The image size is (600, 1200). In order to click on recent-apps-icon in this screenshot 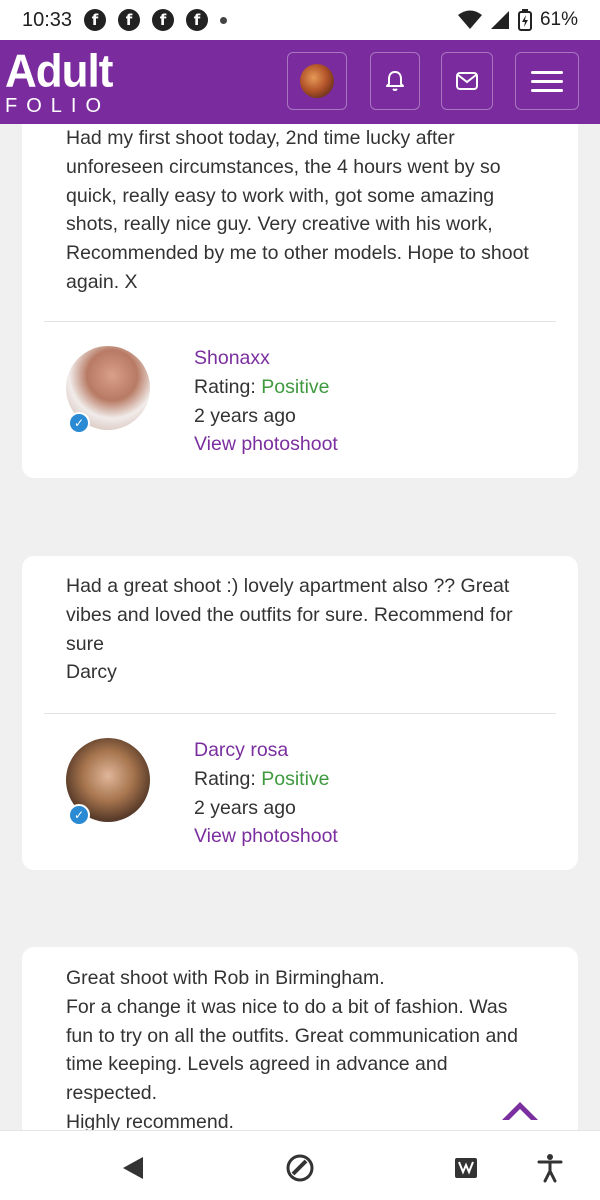, I will do `click(466, 1168)`.